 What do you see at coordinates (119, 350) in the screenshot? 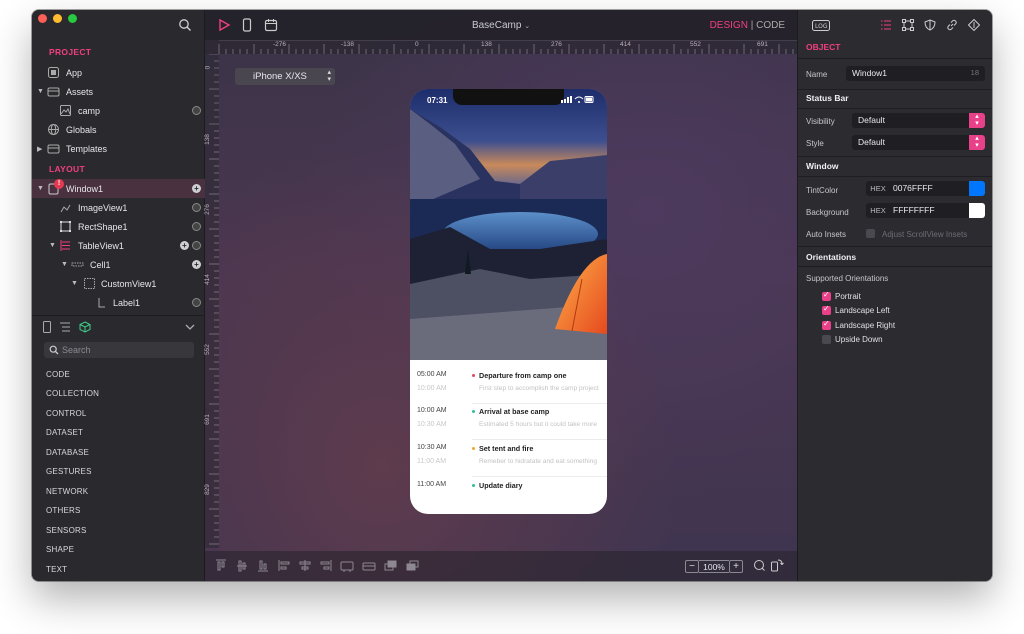
I see `library-search-field: Search` at bounding box center [119, 350].